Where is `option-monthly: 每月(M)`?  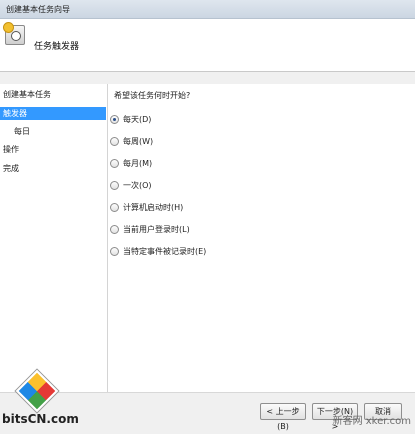 option-monthly: 每月(M) is located at coordinates (131, 163).